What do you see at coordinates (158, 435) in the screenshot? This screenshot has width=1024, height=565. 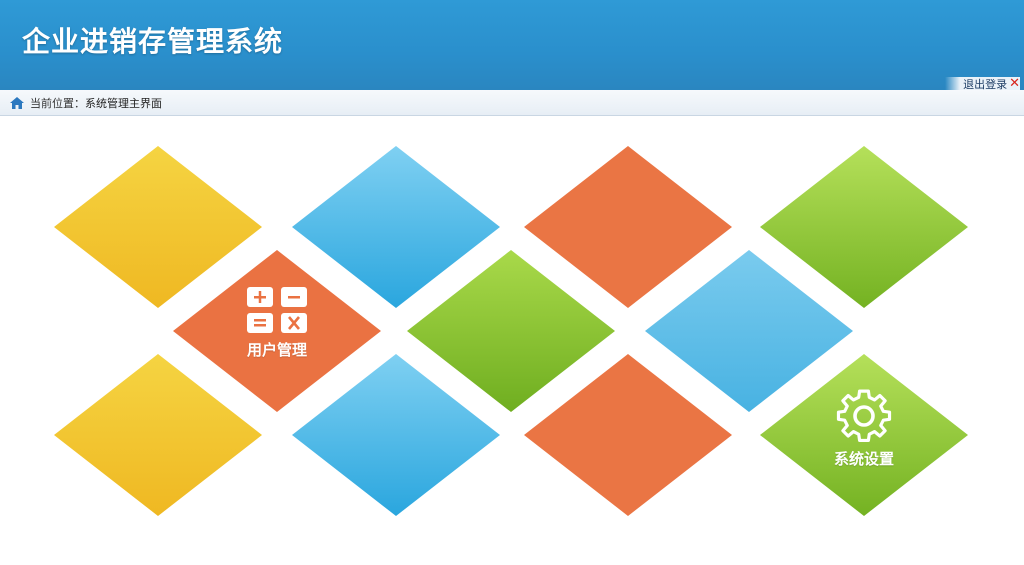 I see `tile-yellow-bottom-left` at bounding box center [158, 435].